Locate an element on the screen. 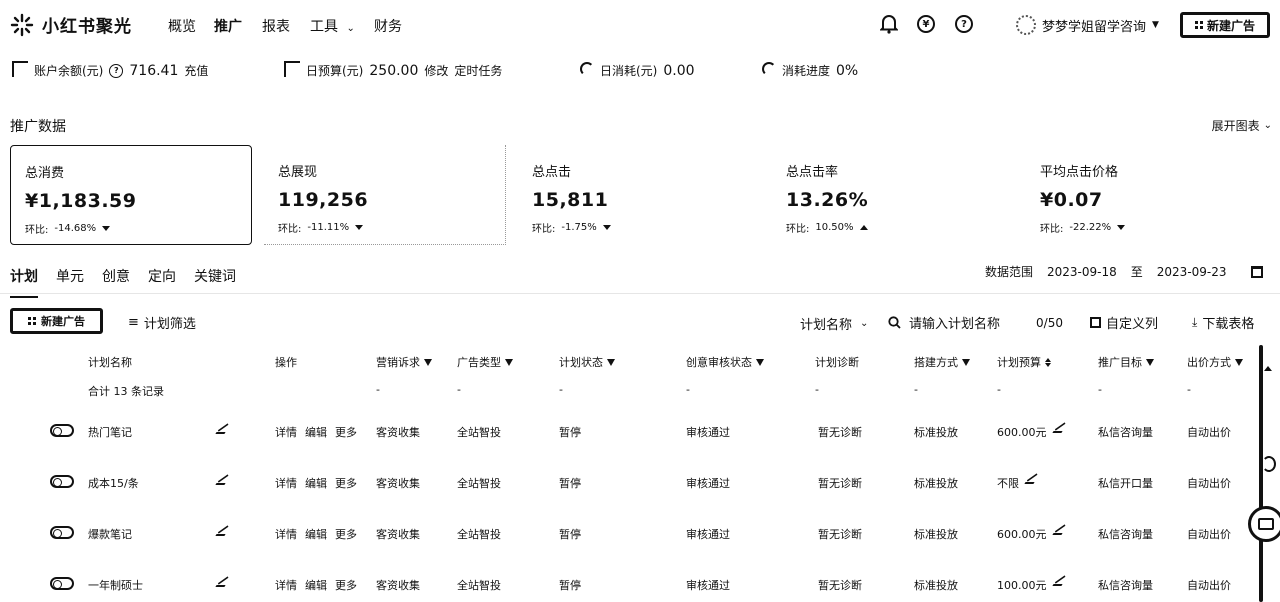  col-review-status: 创意审核状态 is located at coordinates (725, 362).